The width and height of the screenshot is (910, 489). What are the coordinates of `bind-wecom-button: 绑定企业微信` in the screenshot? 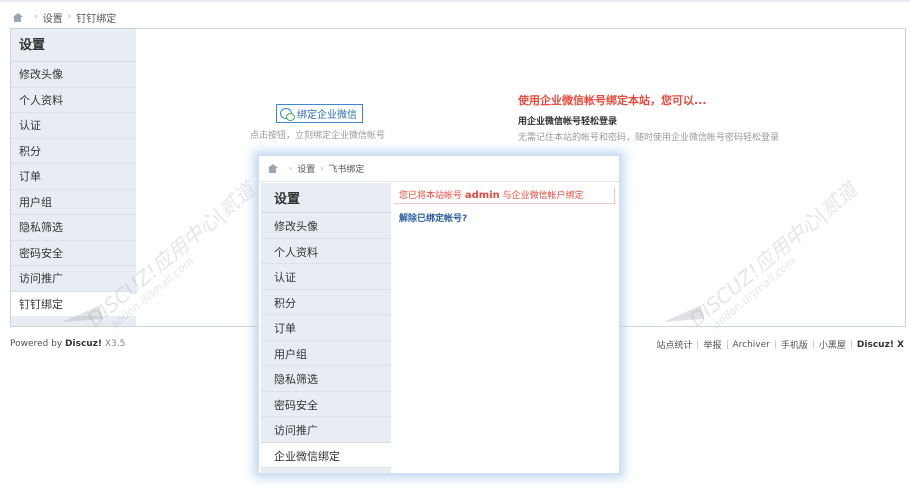 It's located at (319, 113).